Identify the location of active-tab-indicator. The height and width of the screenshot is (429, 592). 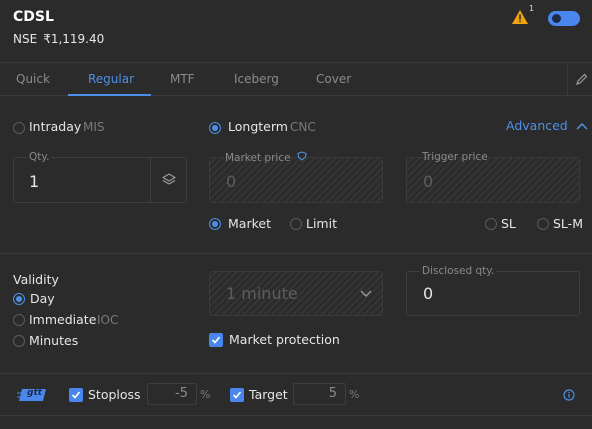
(109, 95).